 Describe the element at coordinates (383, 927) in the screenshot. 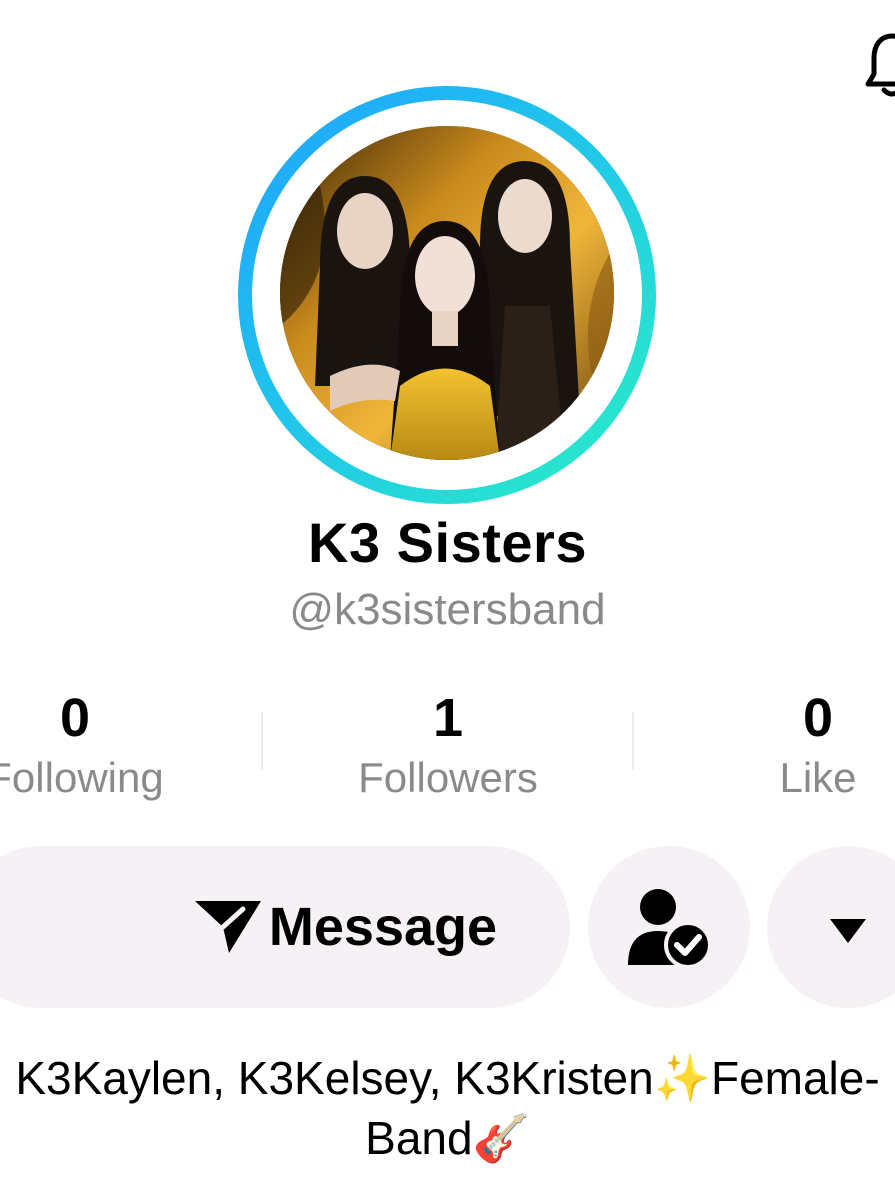

I see `message-label: Message` at that location.